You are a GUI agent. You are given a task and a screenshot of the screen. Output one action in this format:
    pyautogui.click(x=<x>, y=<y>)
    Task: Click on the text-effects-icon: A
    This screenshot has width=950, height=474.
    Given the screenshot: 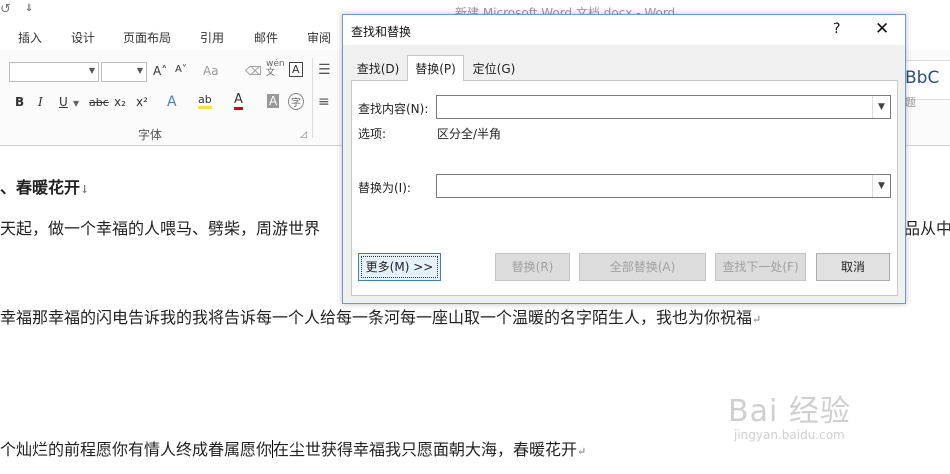 What is the action you would take?
    pyautogui.click(x=172, y=102)
    